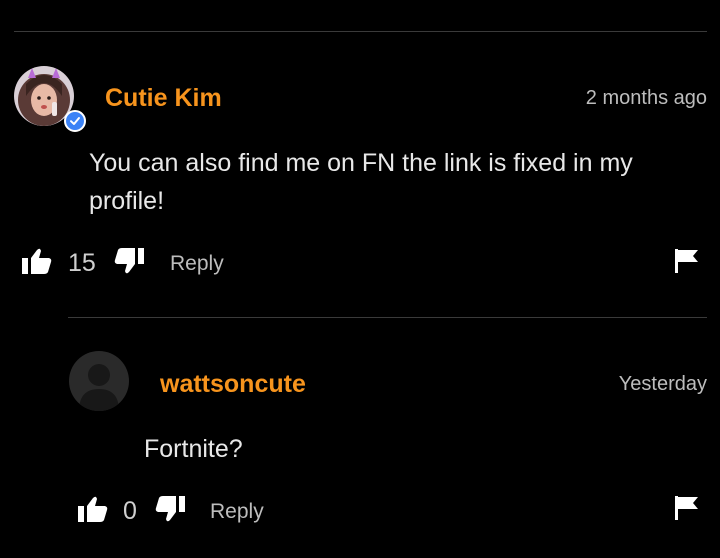  I want to click on timestamp: Yesterday, so click(662, 384).